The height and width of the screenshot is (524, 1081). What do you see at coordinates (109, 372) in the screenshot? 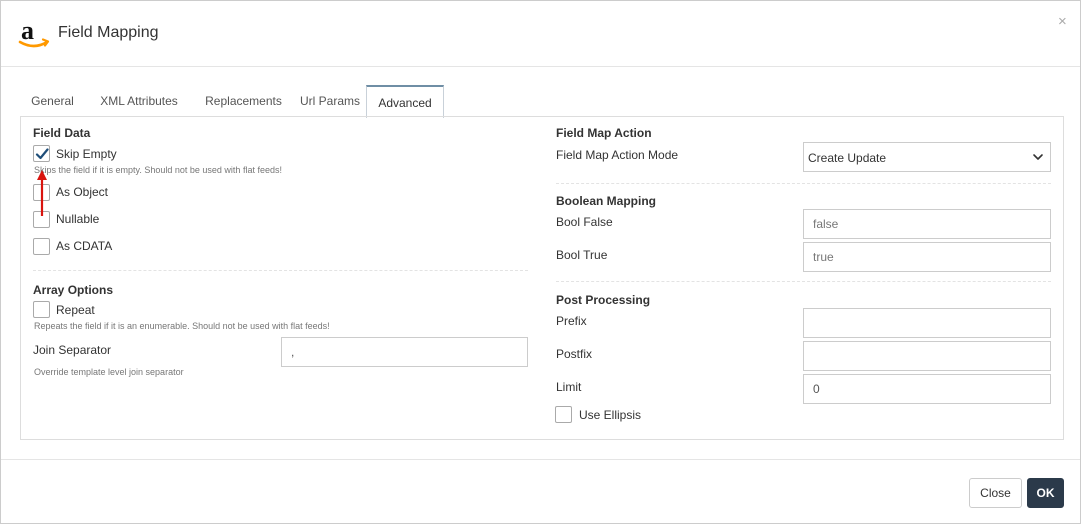
I see `join-separator-help: Override template level join separator` at bounding box center [109, 372].